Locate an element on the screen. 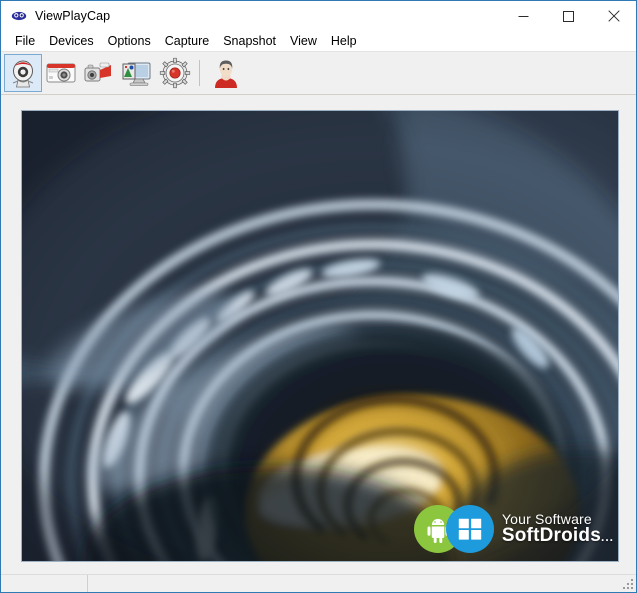 This screenshot has width=637, height=593. menu-item-view: View is located at coordinates (303, 41).